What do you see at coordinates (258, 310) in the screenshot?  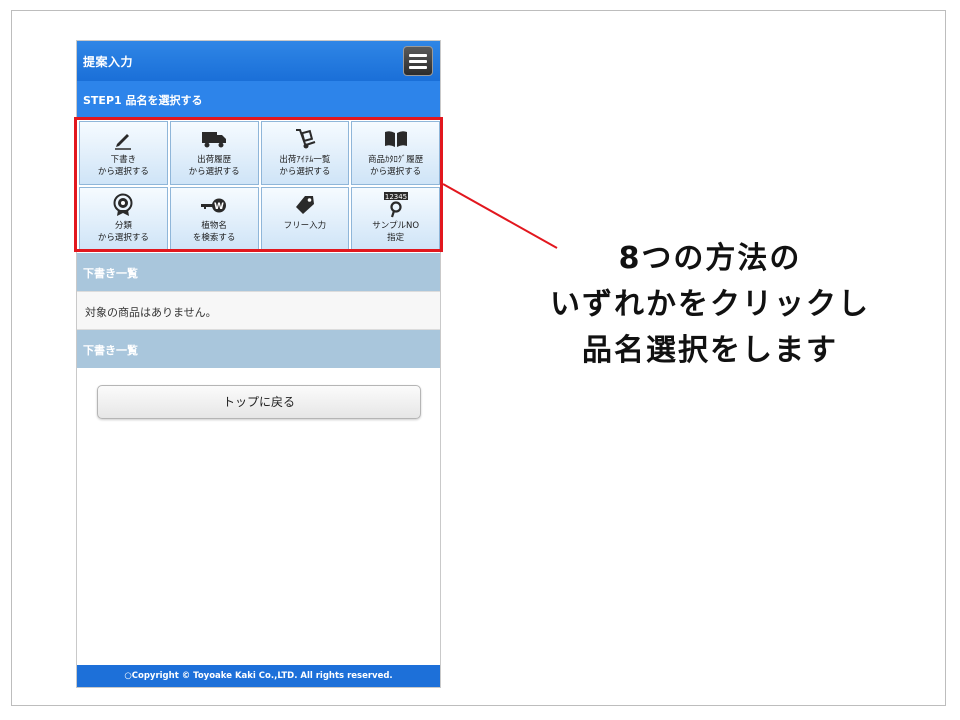 I see `drafts-empty-row: 対象の商品はありません。` at bounding box center [258, 310].